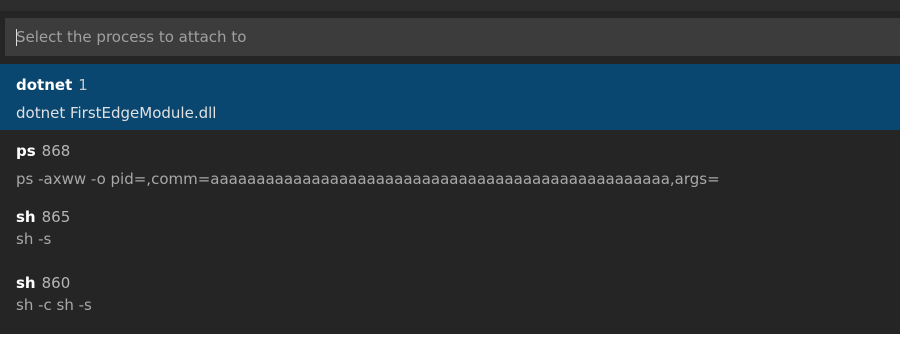  Describe the element at coordinates (56, 151) in the screenshot. I see `process-id: 868` at that location.